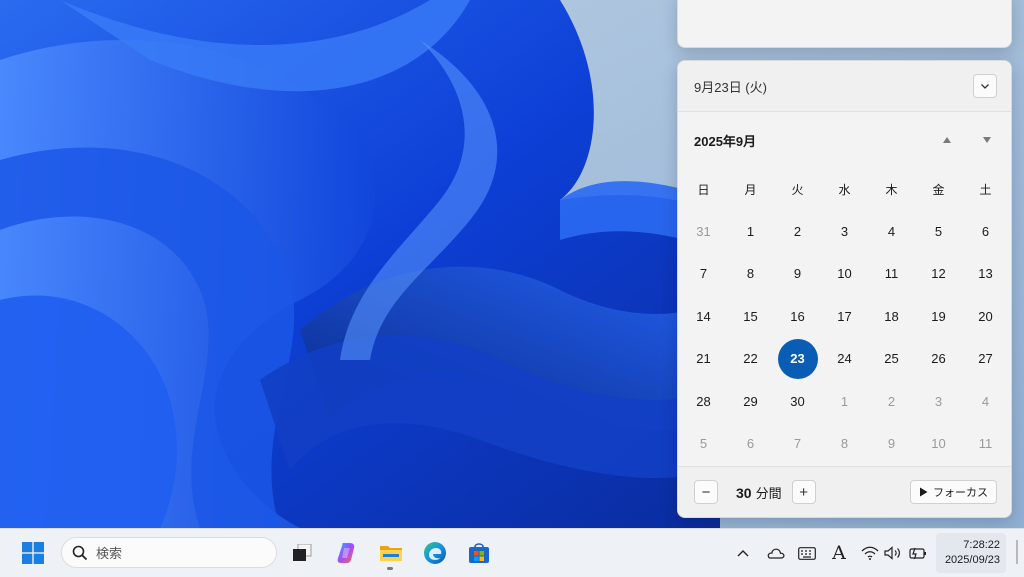 The image size is (1024, 577). Describe the element at coordinates (803, 492) in the screenshot. I see `increase-minutes-button: +` at that location.